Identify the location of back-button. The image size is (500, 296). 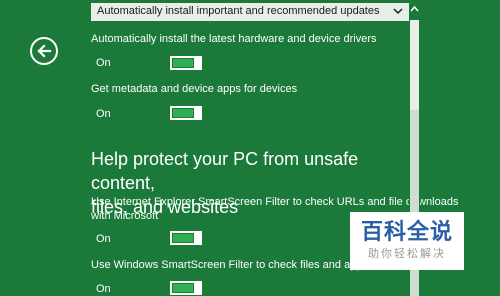
(44, 51).